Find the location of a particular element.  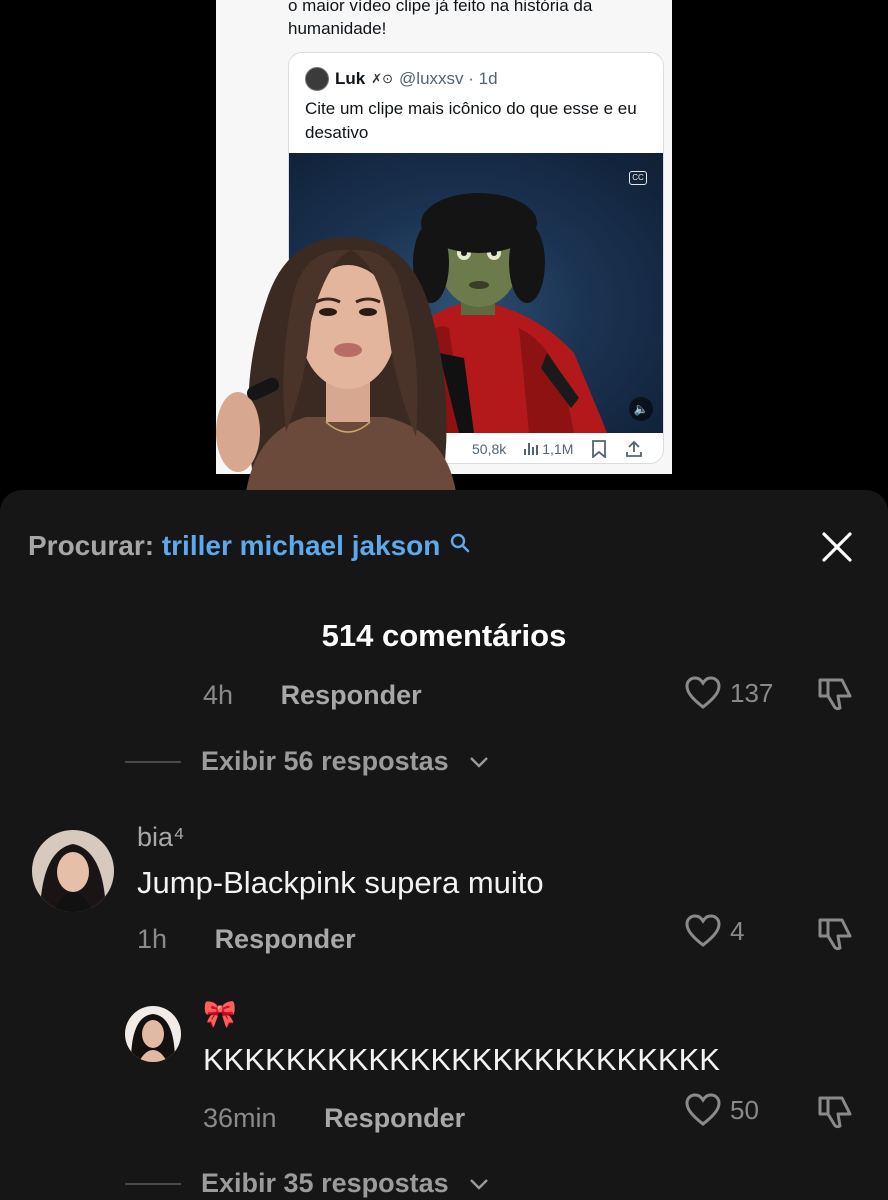

search-query-link: triller michael jakson is located at coordinates (301, 545).